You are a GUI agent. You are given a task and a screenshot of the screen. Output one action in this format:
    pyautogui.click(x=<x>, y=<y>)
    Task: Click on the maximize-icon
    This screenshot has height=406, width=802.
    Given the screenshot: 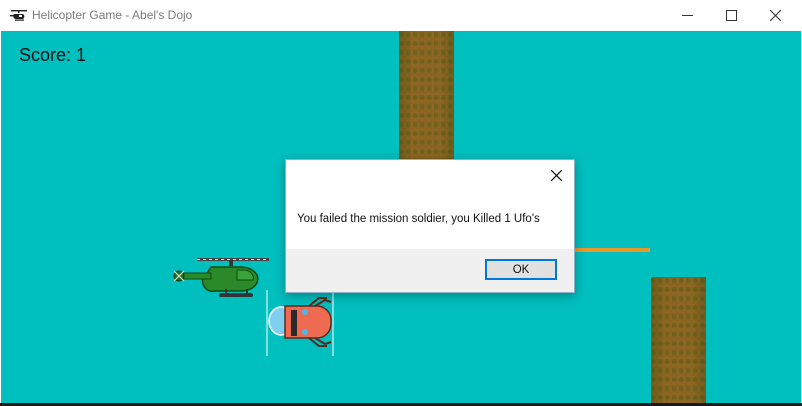 What is the action you would take?
    pyautogui.click(x=731, y=15)
    